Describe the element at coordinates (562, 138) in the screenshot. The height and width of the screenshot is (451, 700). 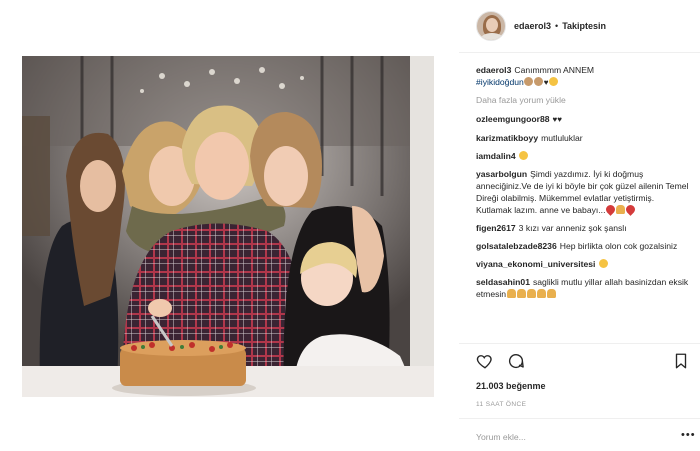
I see `comment-text: mutluluklar` at that location.